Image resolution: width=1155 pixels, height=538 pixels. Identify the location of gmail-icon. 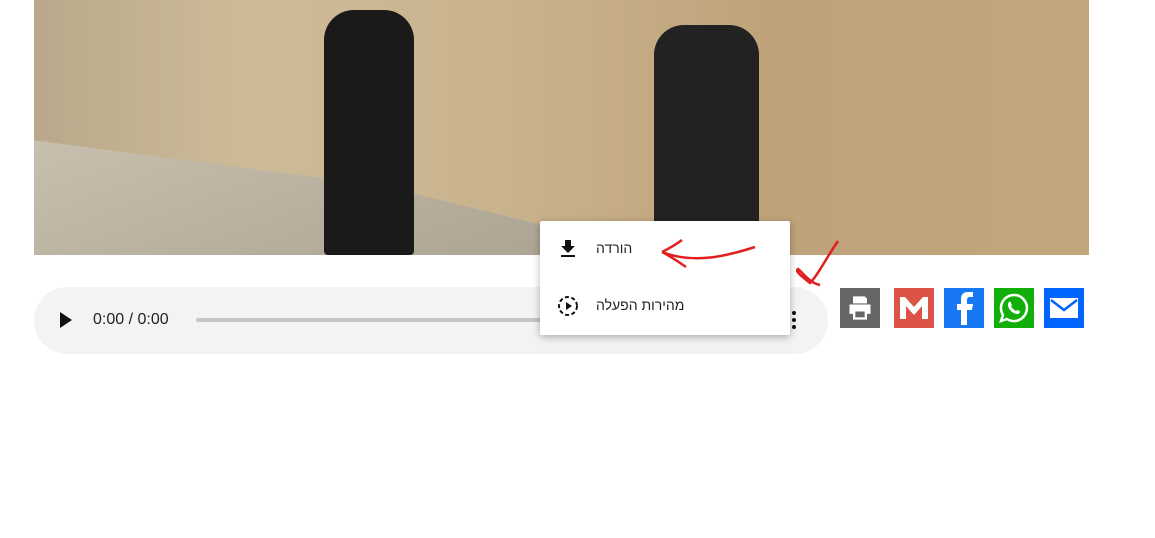
(914, 308).